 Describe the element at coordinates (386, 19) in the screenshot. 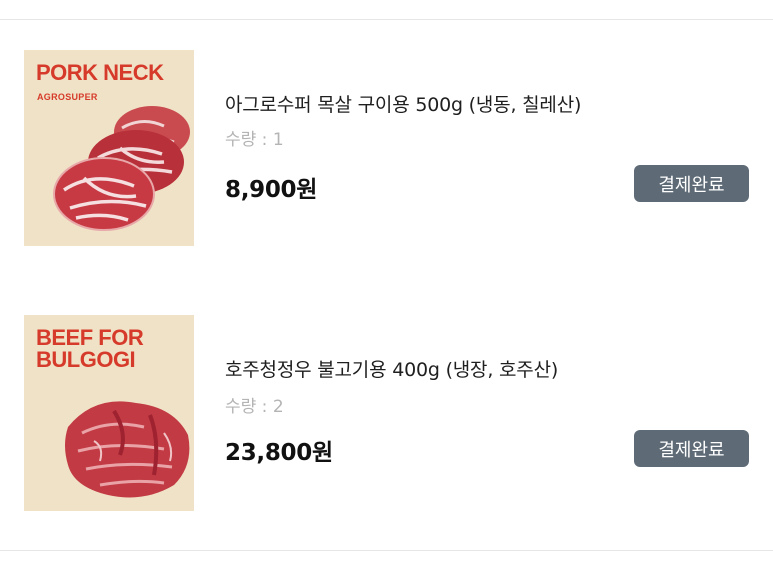

I see `top-divider` at that location.